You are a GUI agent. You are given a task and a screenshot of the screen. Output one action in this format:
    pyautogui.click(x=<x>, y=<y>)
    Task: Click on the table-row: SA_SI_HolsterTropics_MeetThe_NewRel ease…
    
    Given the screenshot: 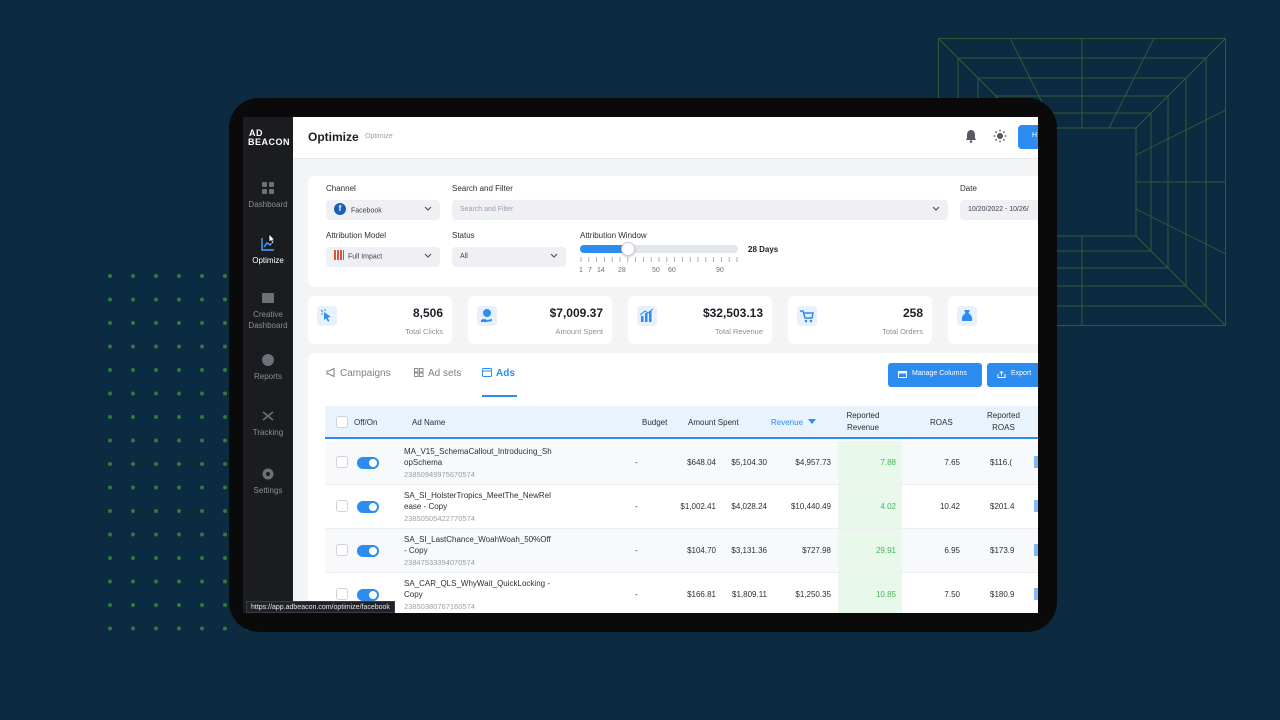 What is the action you would take?
    pyautogui.click(x=681, y=507)
    